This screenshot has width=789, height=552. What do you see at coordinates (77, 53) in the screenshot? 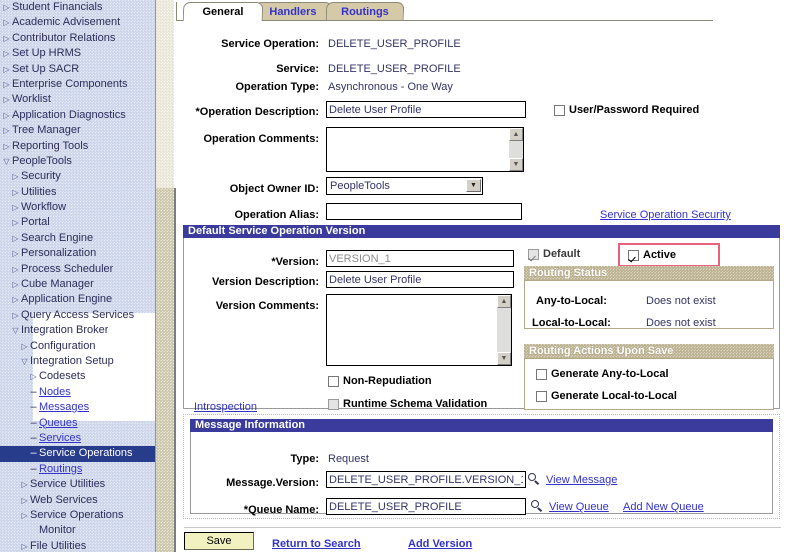
I see `sidebar-item-set-up-hrms: ▷ Set Up HRMS` at bounding box center [77, 53].